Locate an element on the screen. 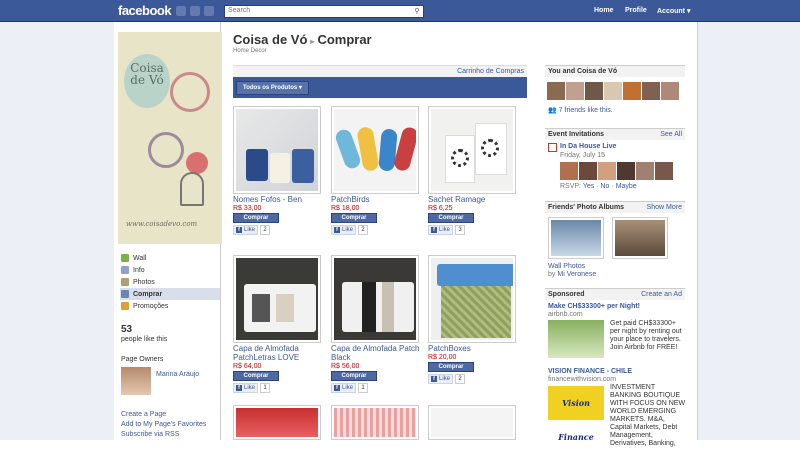 The height and width of the screenshot is (454, 800). event-name-link: In Da House Live is located at coordinates (588, 146).